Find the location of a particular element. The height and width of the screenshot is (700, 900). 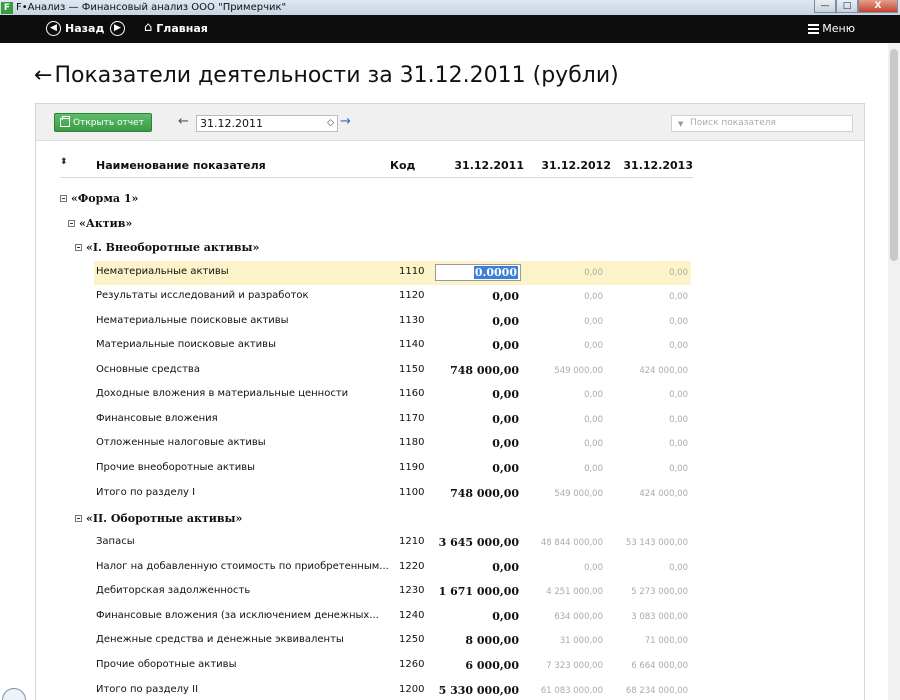

title-back-arrow-icon: ← is located at coordinates (43, 75).